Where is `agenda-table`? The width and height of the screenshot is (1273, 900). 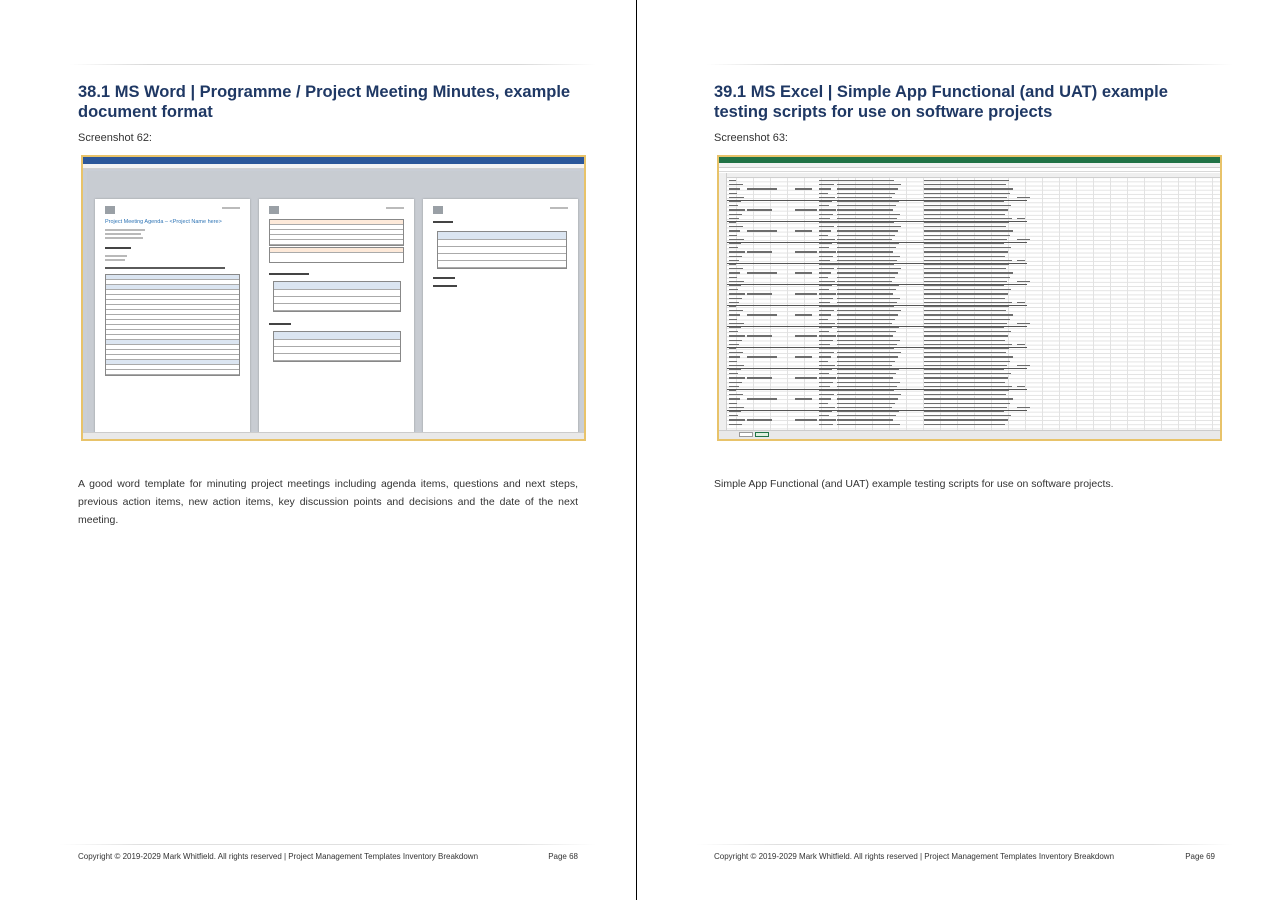 agenda-table is located at coordinates (172, 325).